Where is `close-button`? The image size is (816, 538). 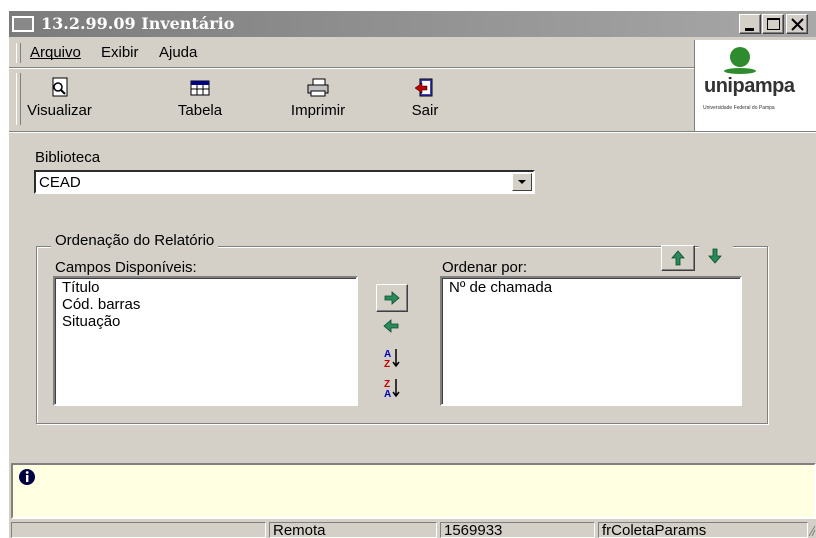
close-button is located at coordinates (797, 24).